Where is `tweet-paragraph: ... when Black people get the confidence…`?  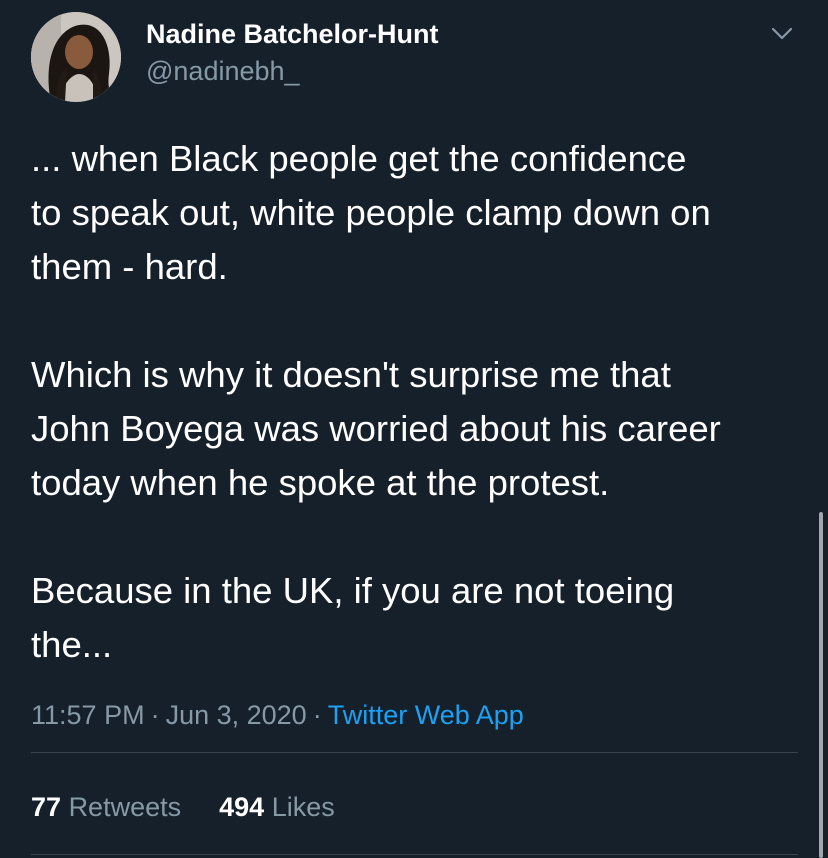
tweet-paragraph: ... when Black people get the confidence… is located at coordinates (371, 212).